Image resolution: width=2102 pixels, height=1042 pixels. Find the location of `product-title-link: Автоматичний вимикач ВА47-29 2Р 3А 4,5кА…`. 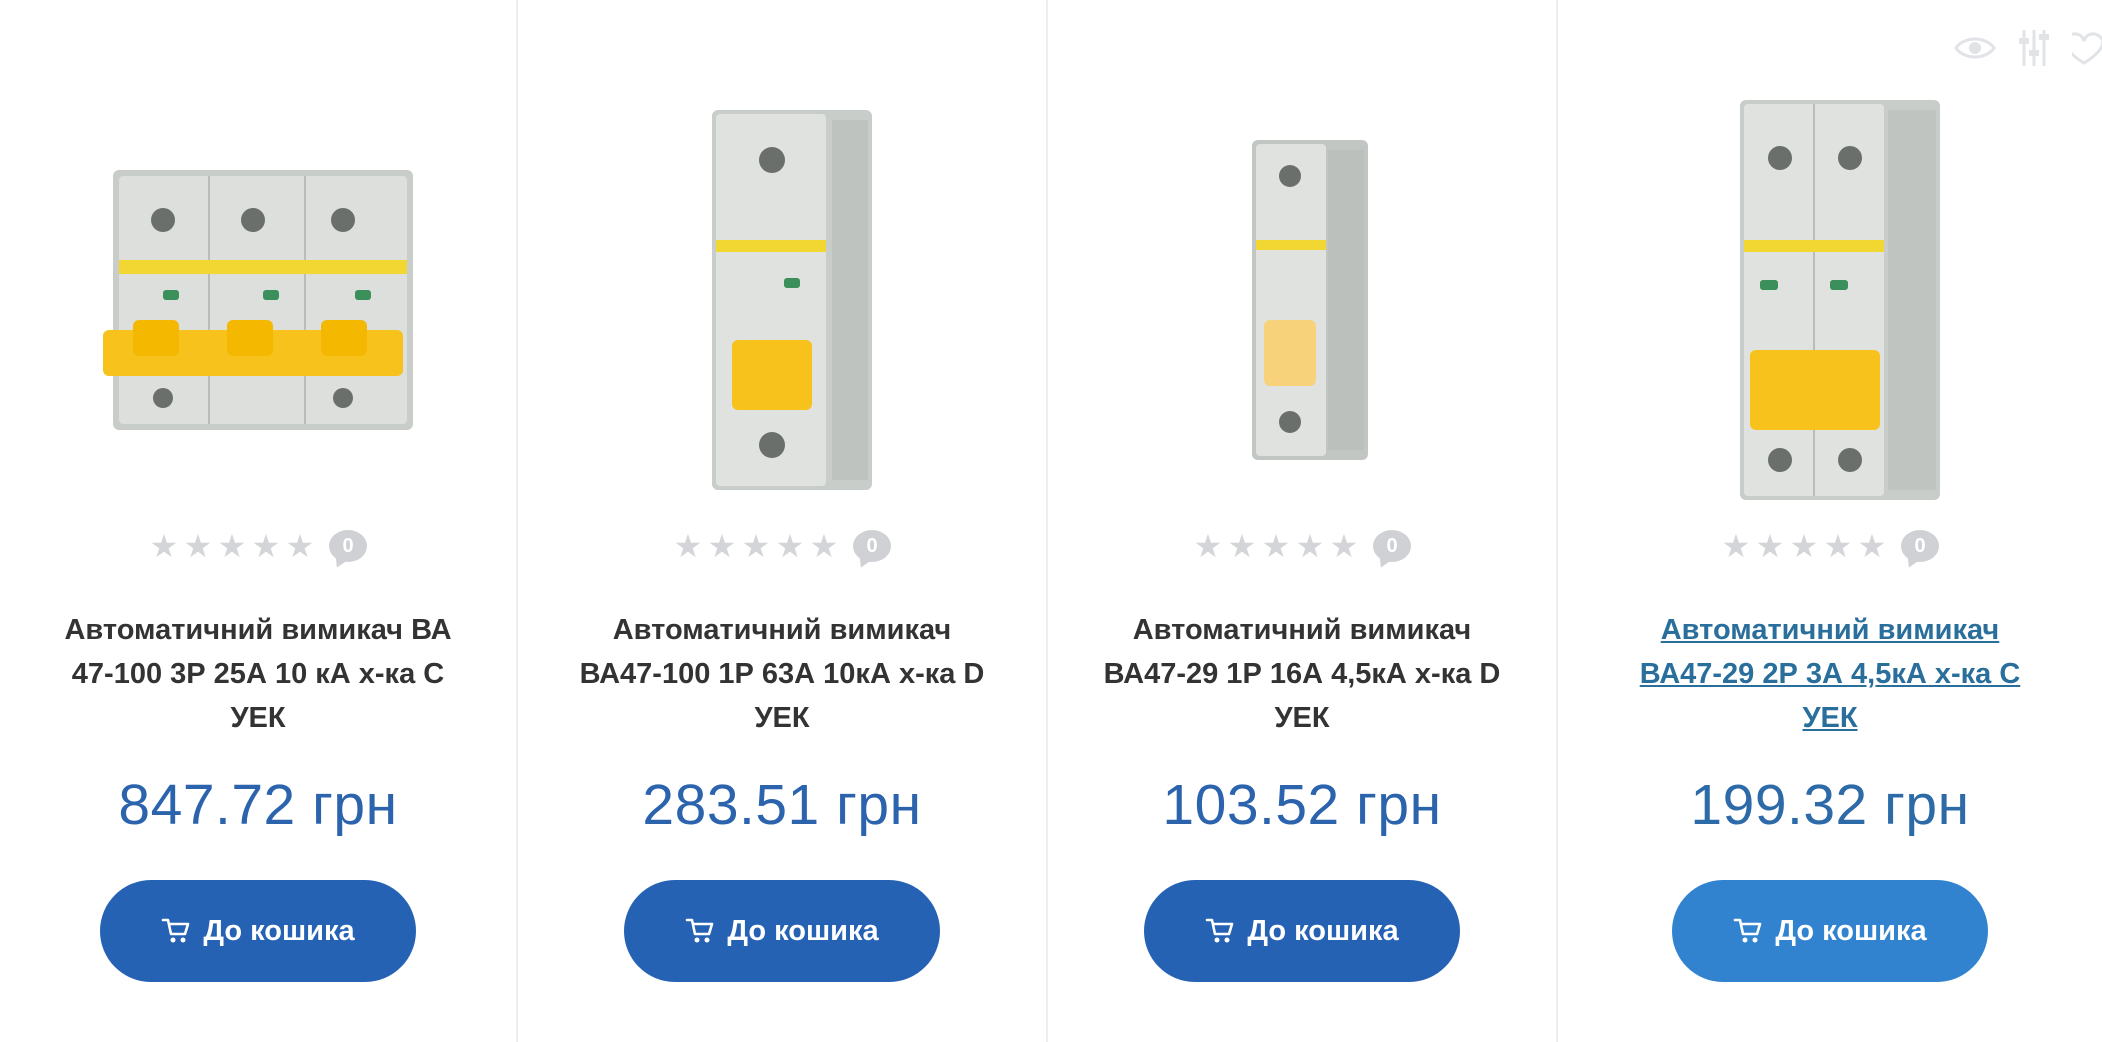

product-title-link: Автоматичний вимикач ВА47-29 2Р 3А 4,5кА… is located at coordinates (1830, 674).